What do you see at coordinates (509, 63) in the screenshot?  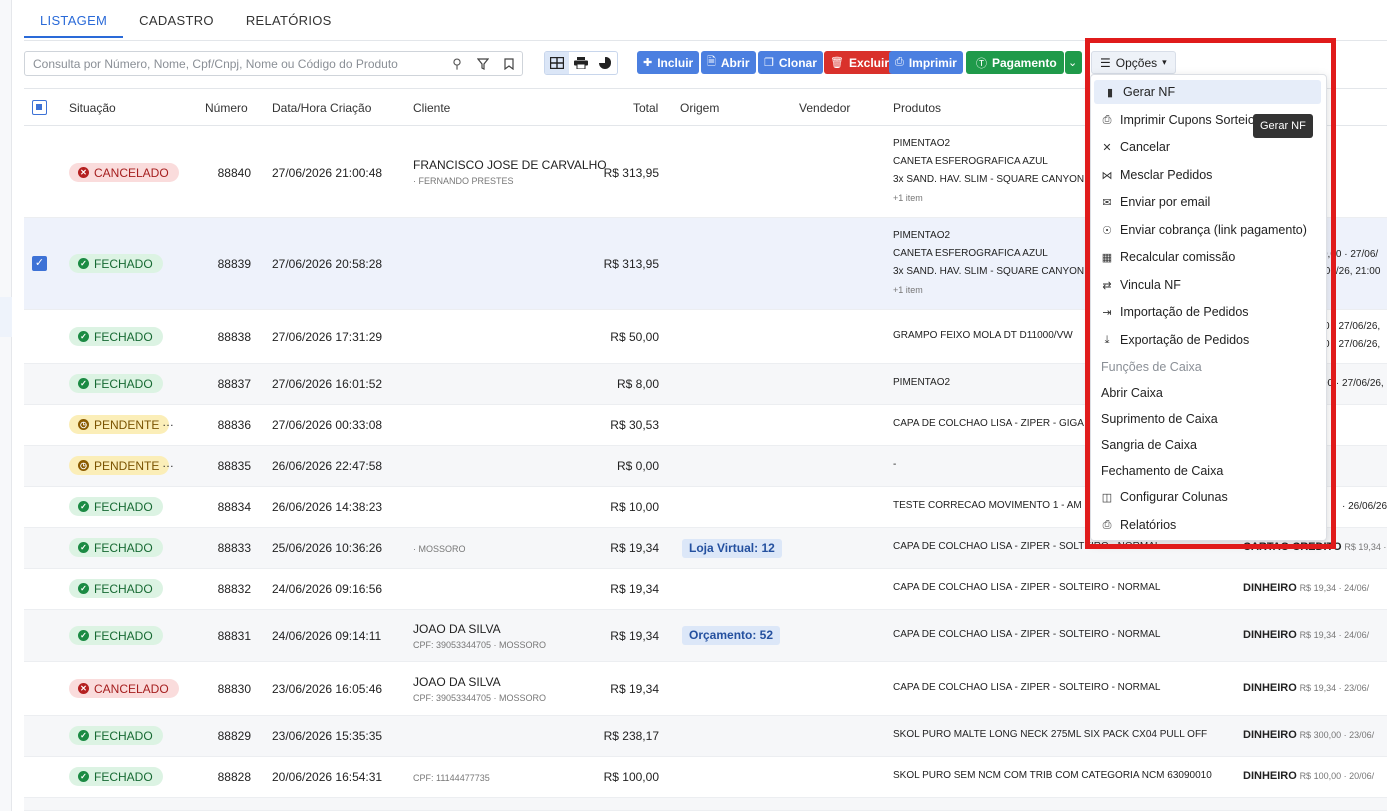 I see `bookmark-icon` at bounding box center [509, 63].